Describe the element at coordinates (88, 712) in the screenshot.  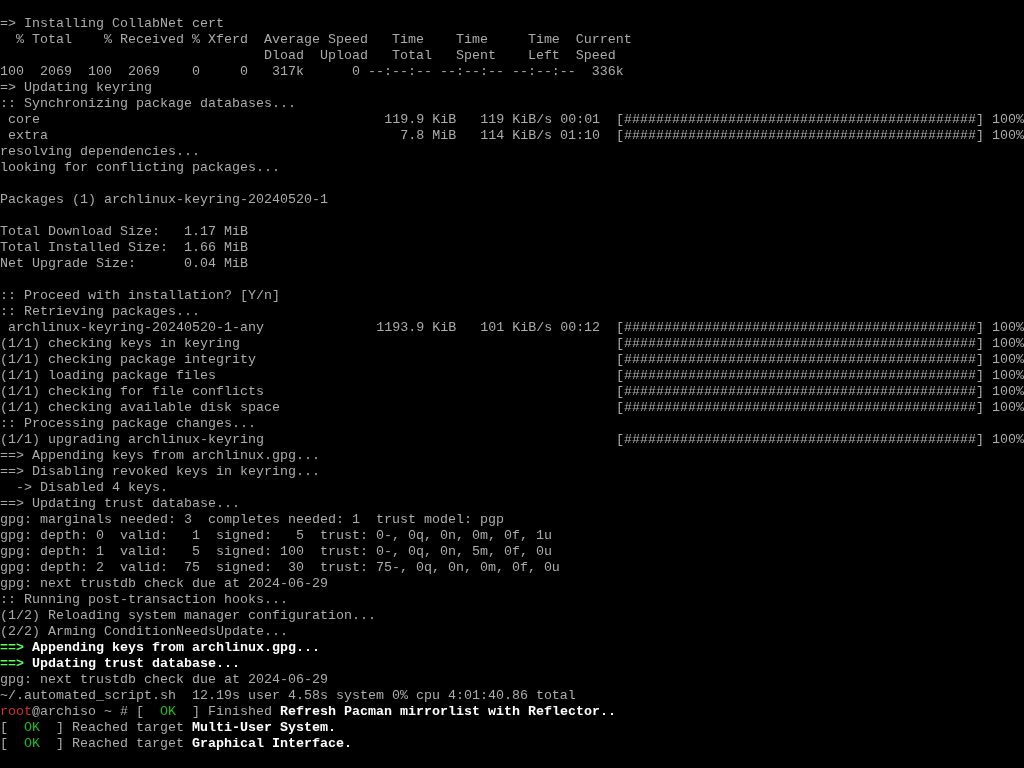
I see `terminal-text: @archiso ~ # [` at that location.